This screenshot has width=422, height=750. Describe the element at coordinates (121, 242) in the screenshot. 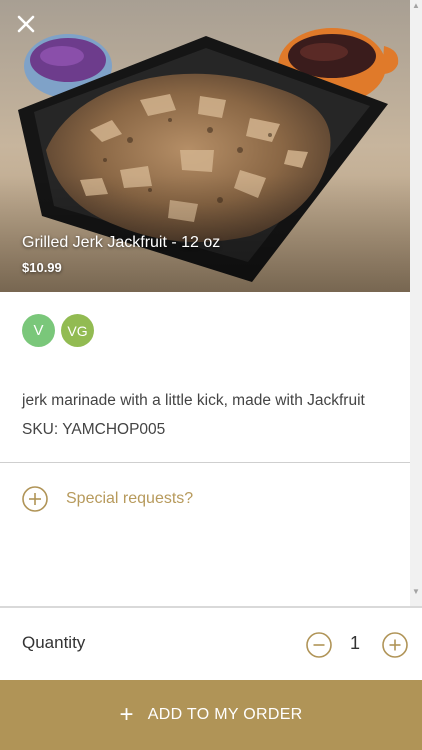

I see `item-title: Grilled Jerk Jackfruit - 12 oz` at that location.